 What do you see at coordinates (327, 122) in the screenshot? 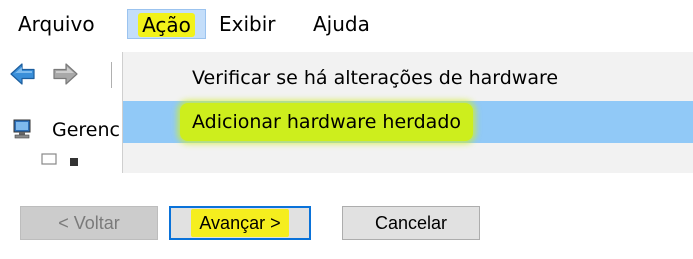
I see `menu-item-add-legacy-hardware-label: Adicionar hardware herdado` at bounding box center [327, 122].